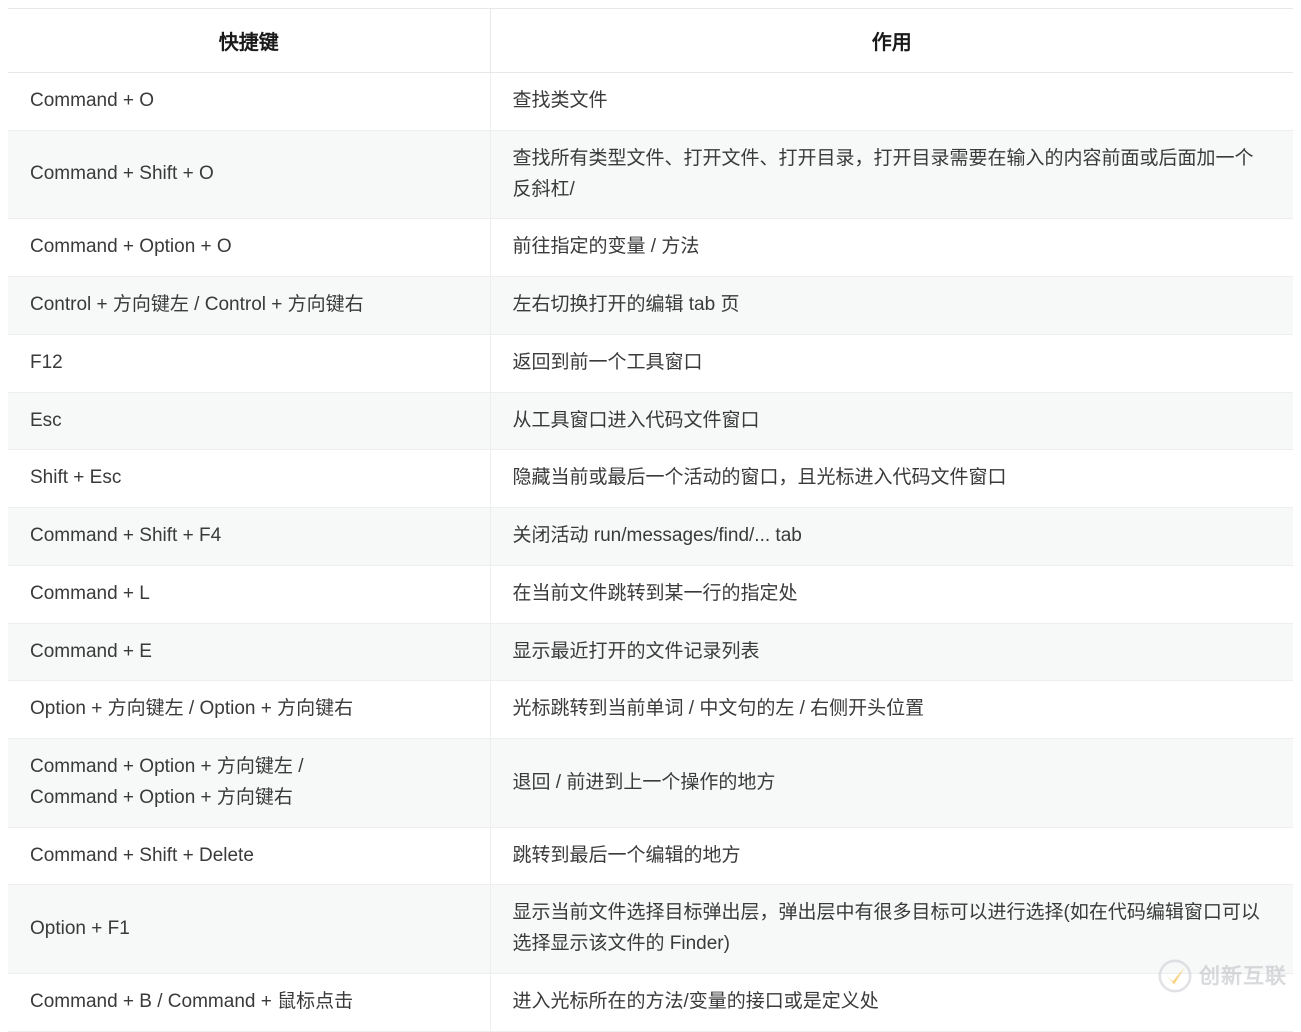 This screenshot has width=1301, height=1032. I want to click on table-row: Esc 从工具窗口进入代码文件窗口, so click(650, 421).